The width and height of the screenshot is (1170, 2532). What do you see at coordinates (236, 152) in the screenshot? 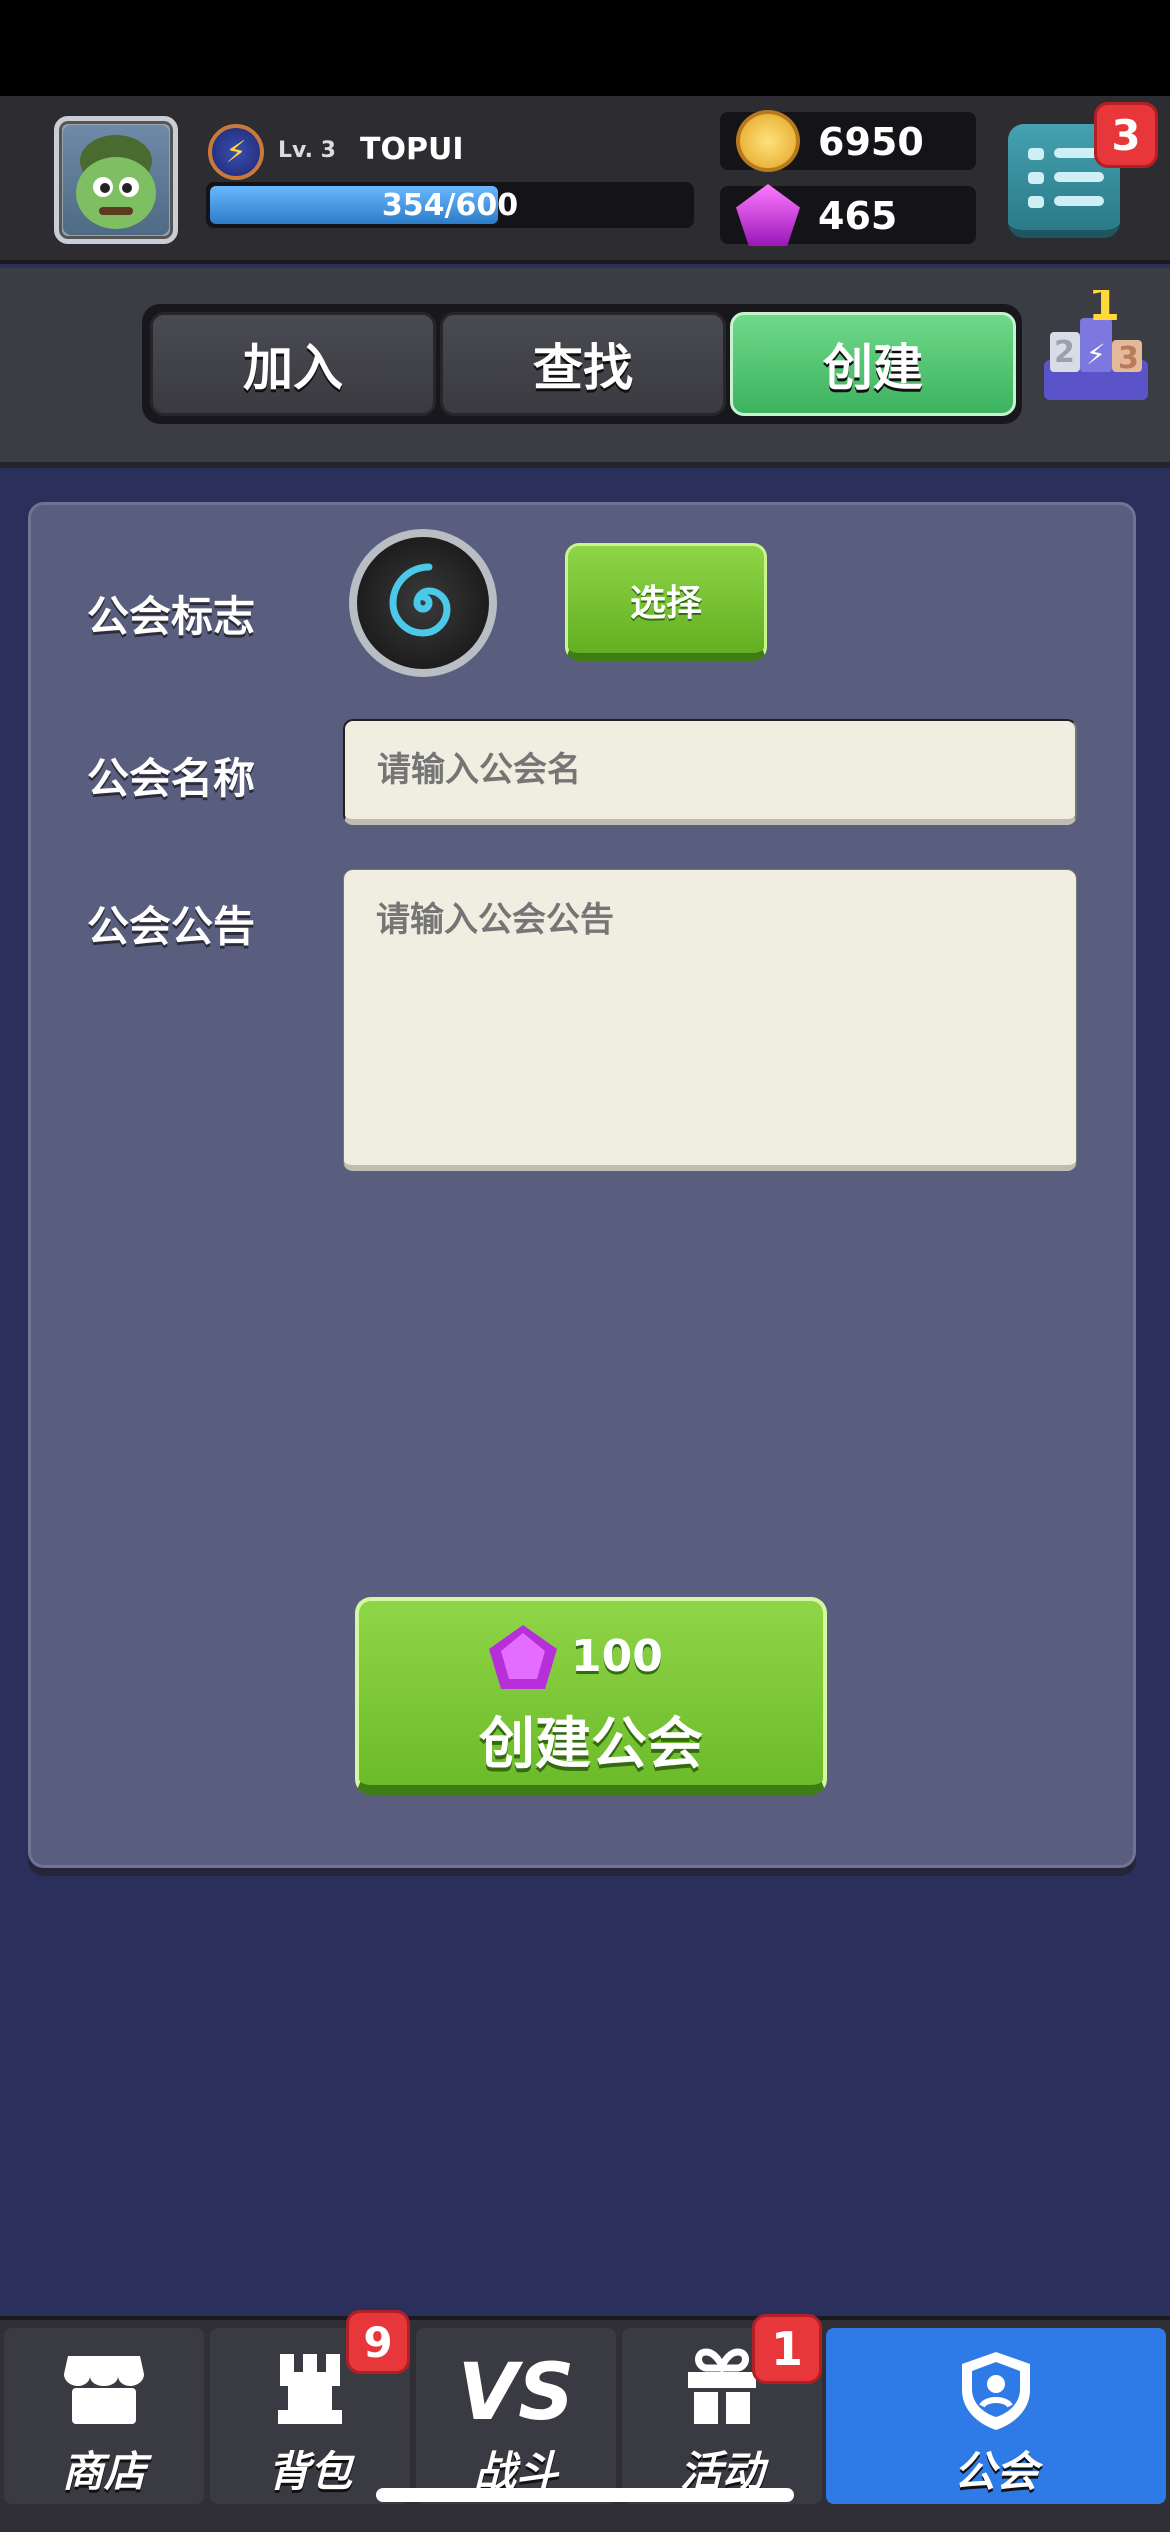
I see `level-lightning-icon: ⚡` at bounding box center [236, 152].